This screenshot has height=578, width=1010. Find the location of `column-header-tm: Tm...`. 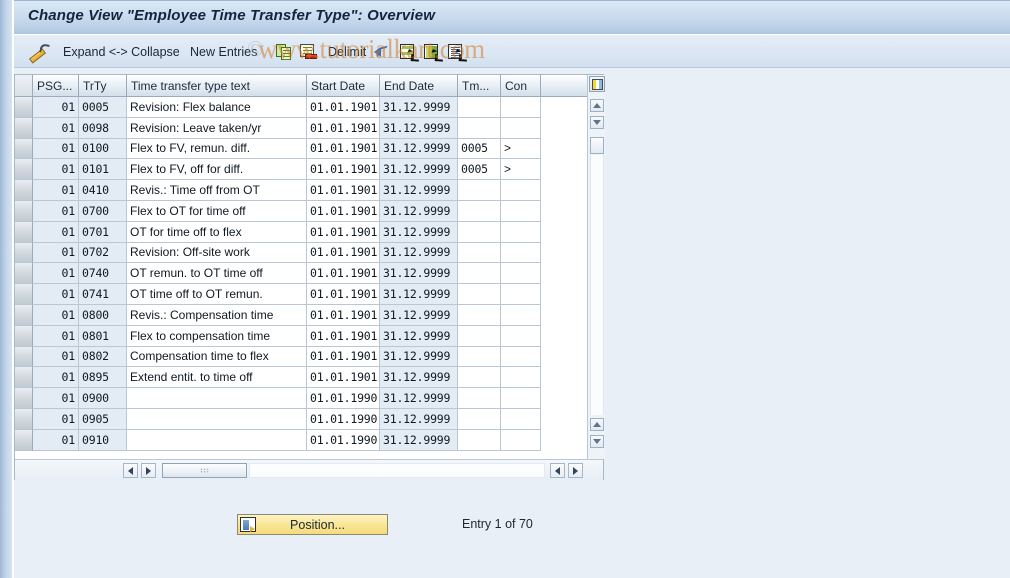

column-header-tm: Tm... is located at coordinates (479, 85).